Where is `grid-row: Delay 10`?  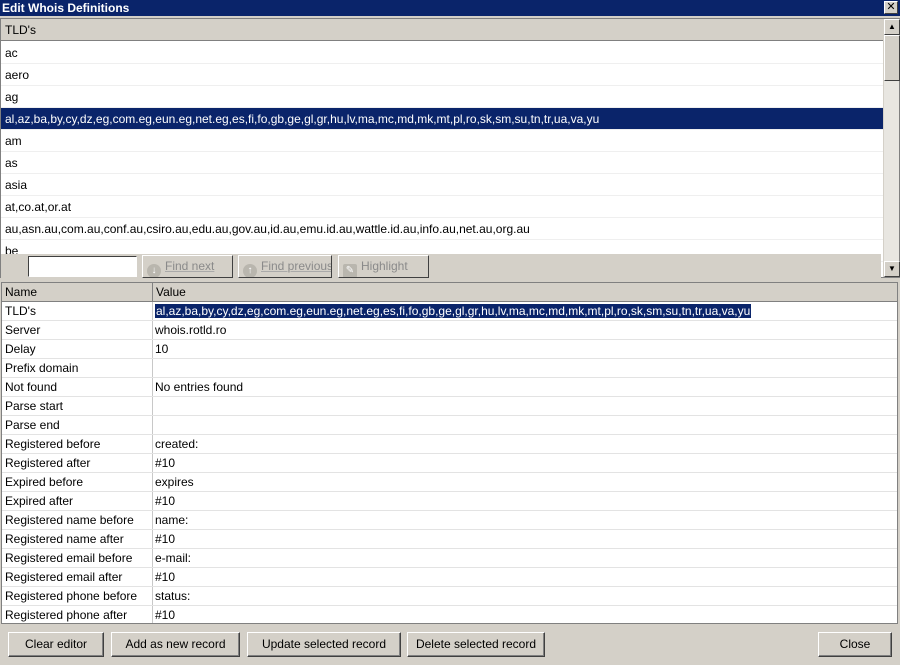 grid-row: Delay 10 is located at coordinates (449, 349).